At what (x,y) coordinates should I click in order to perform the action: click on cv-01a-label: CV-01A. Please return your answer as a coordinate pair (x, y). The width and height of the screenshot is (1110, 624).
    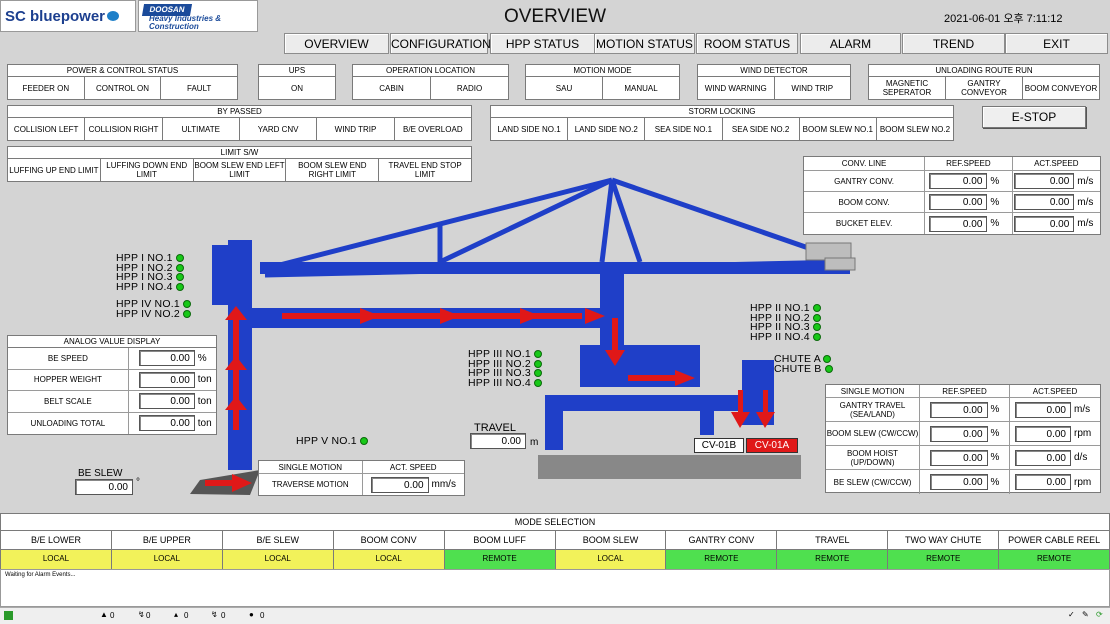
    Looking at the image, I should click on (772, 445).